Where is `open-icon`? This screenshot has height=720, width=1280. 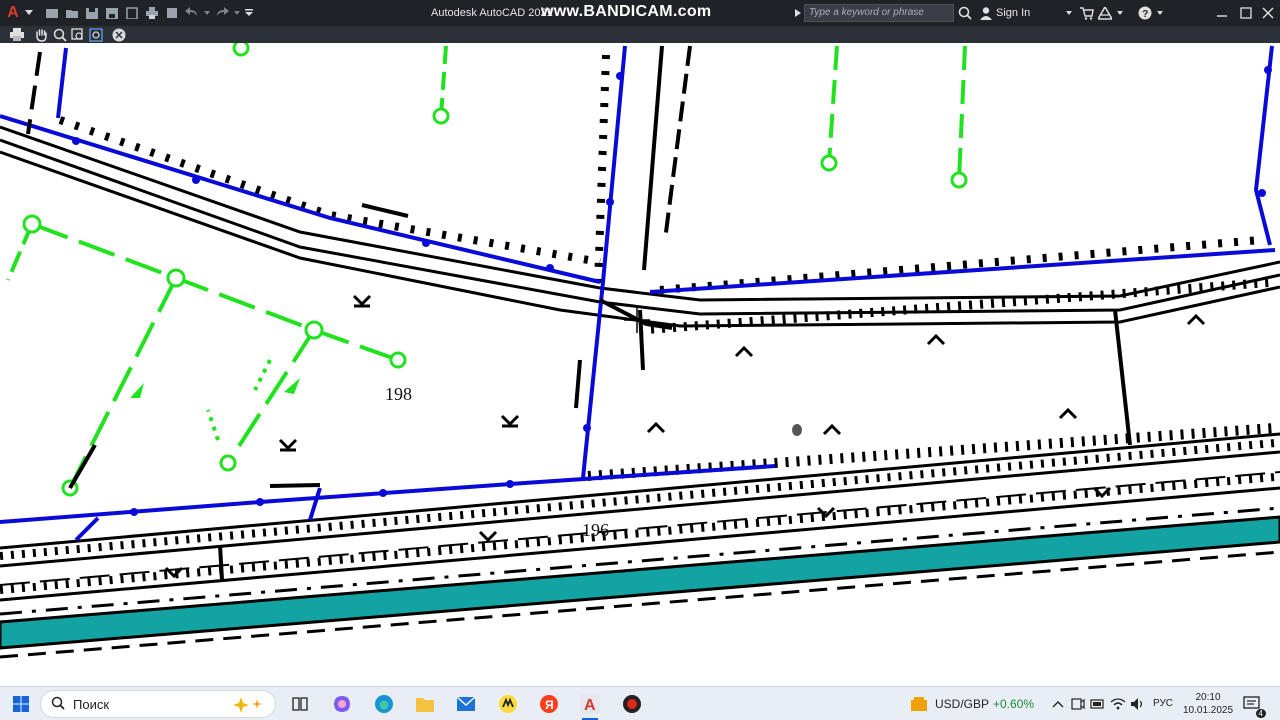
open-icon is located at coordinates (72, 13).